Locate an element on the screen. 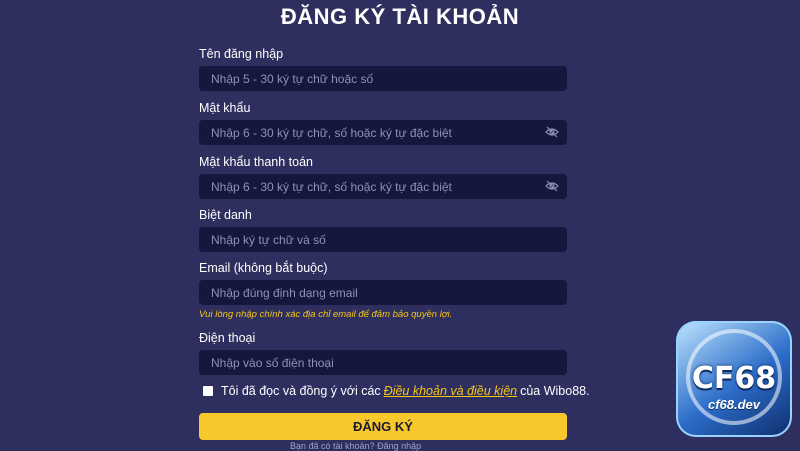  payment-password-input is located at coordinates (383, 186).